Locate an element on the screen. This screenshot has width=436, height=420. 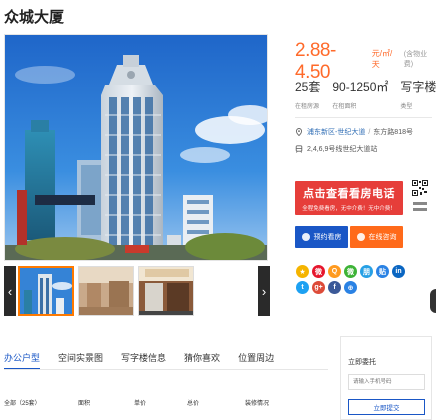
col-area: 面积 is located at coordinates (106, 402).